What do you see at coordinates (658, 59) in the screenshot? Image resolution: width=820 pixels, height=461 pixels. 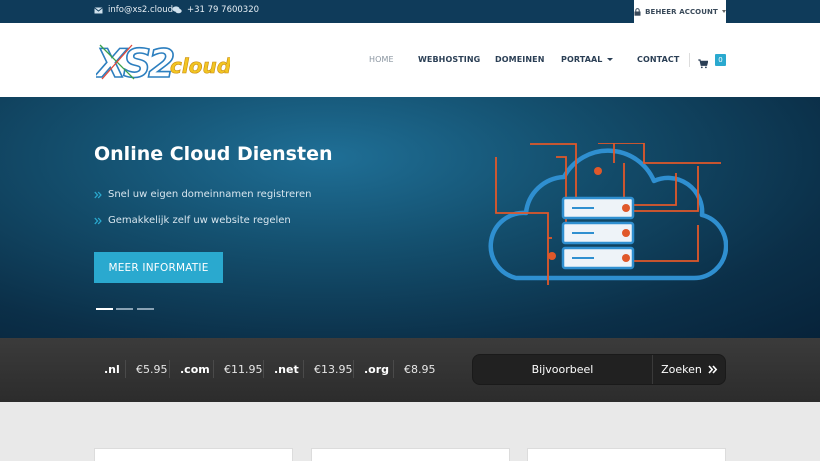 I see `nav-contact: CONTACT` at bounding box center [658, 59].